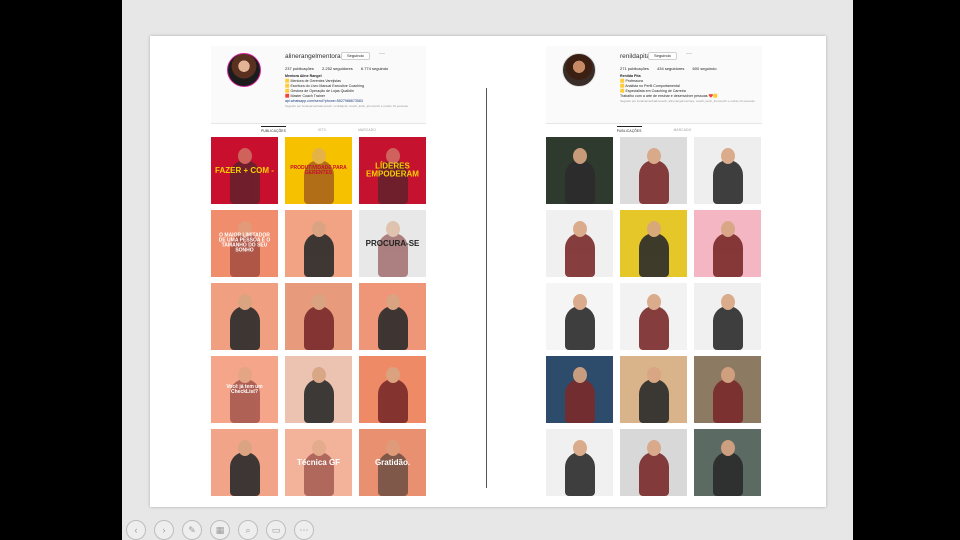  Describe the element at coordinates (164, 530) in the screenshot. I see `next-icon: ›` at that location.